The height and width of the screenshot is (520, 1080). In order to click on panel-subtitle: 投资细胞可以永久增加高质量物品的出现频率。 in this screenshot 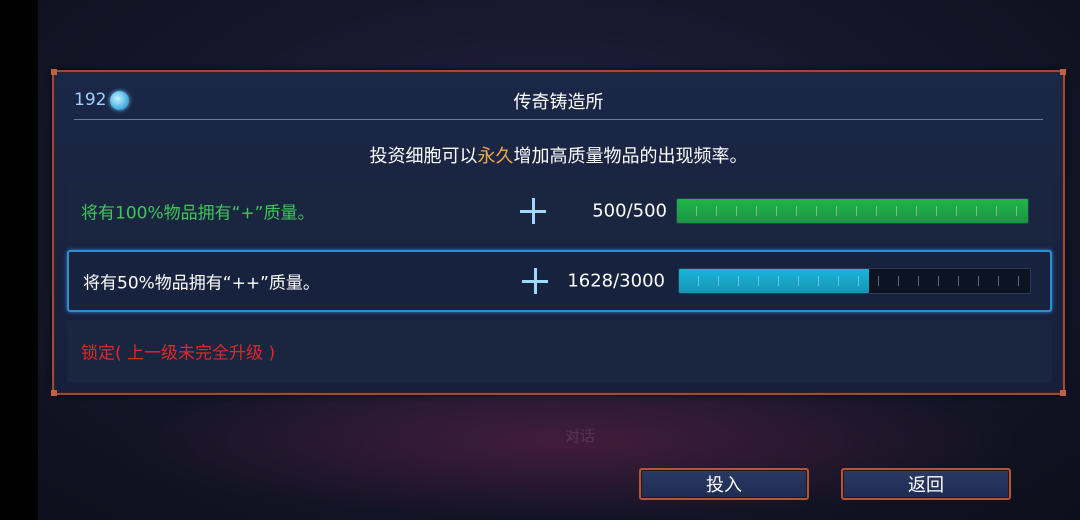, I will do `click(558, 155)`.